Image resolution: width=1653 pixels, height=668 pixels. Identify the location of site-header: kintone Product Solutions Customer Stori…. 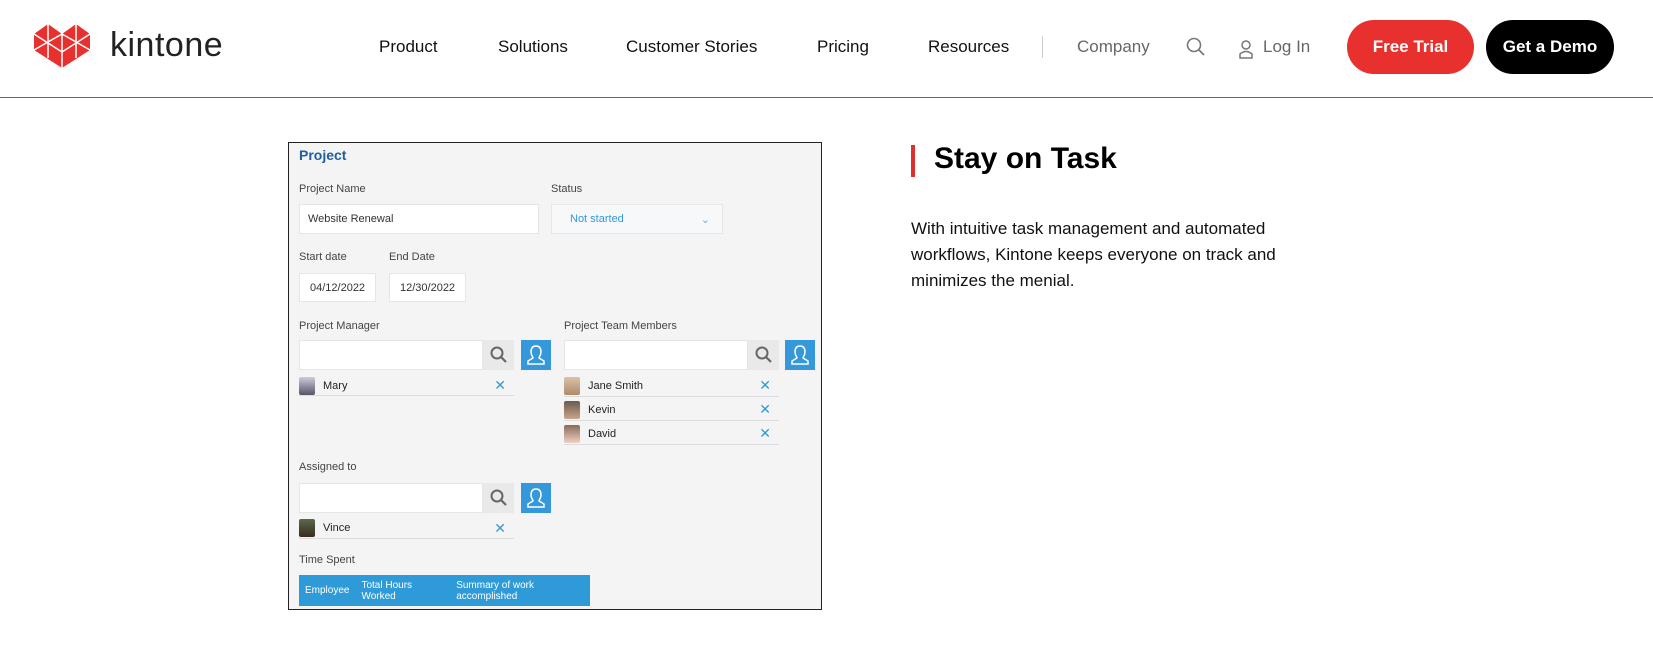
(826, 49).